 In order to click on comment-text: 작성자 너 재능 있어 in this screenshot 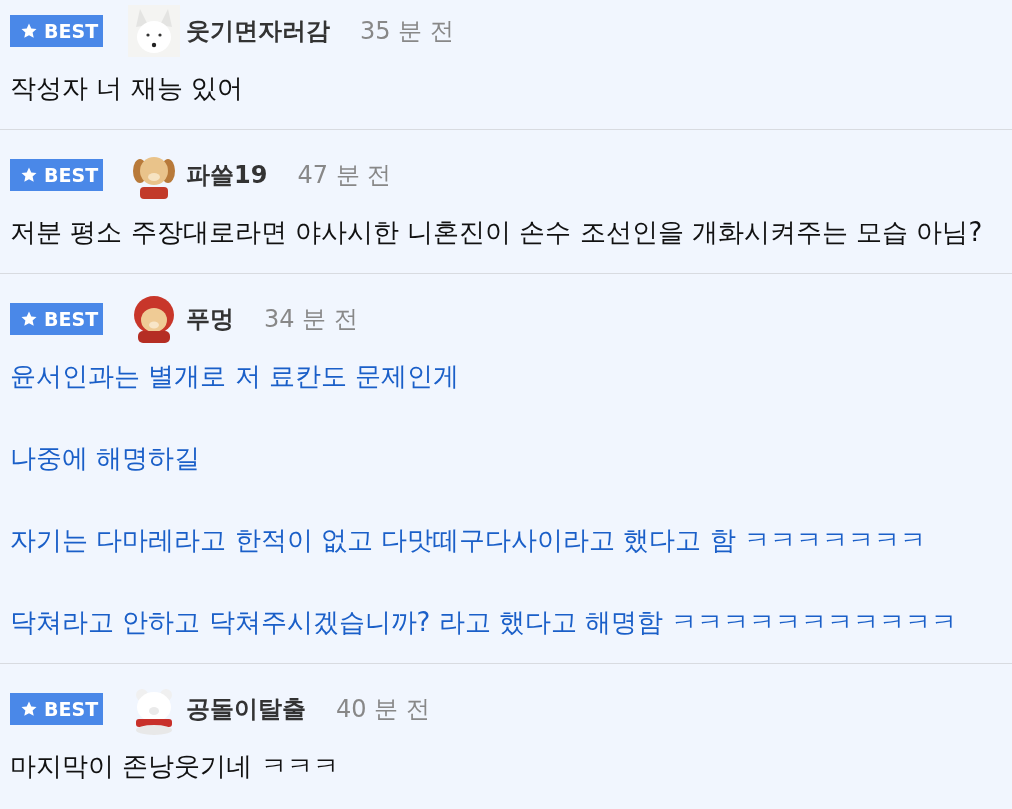, I will do `click(127, 88)`.